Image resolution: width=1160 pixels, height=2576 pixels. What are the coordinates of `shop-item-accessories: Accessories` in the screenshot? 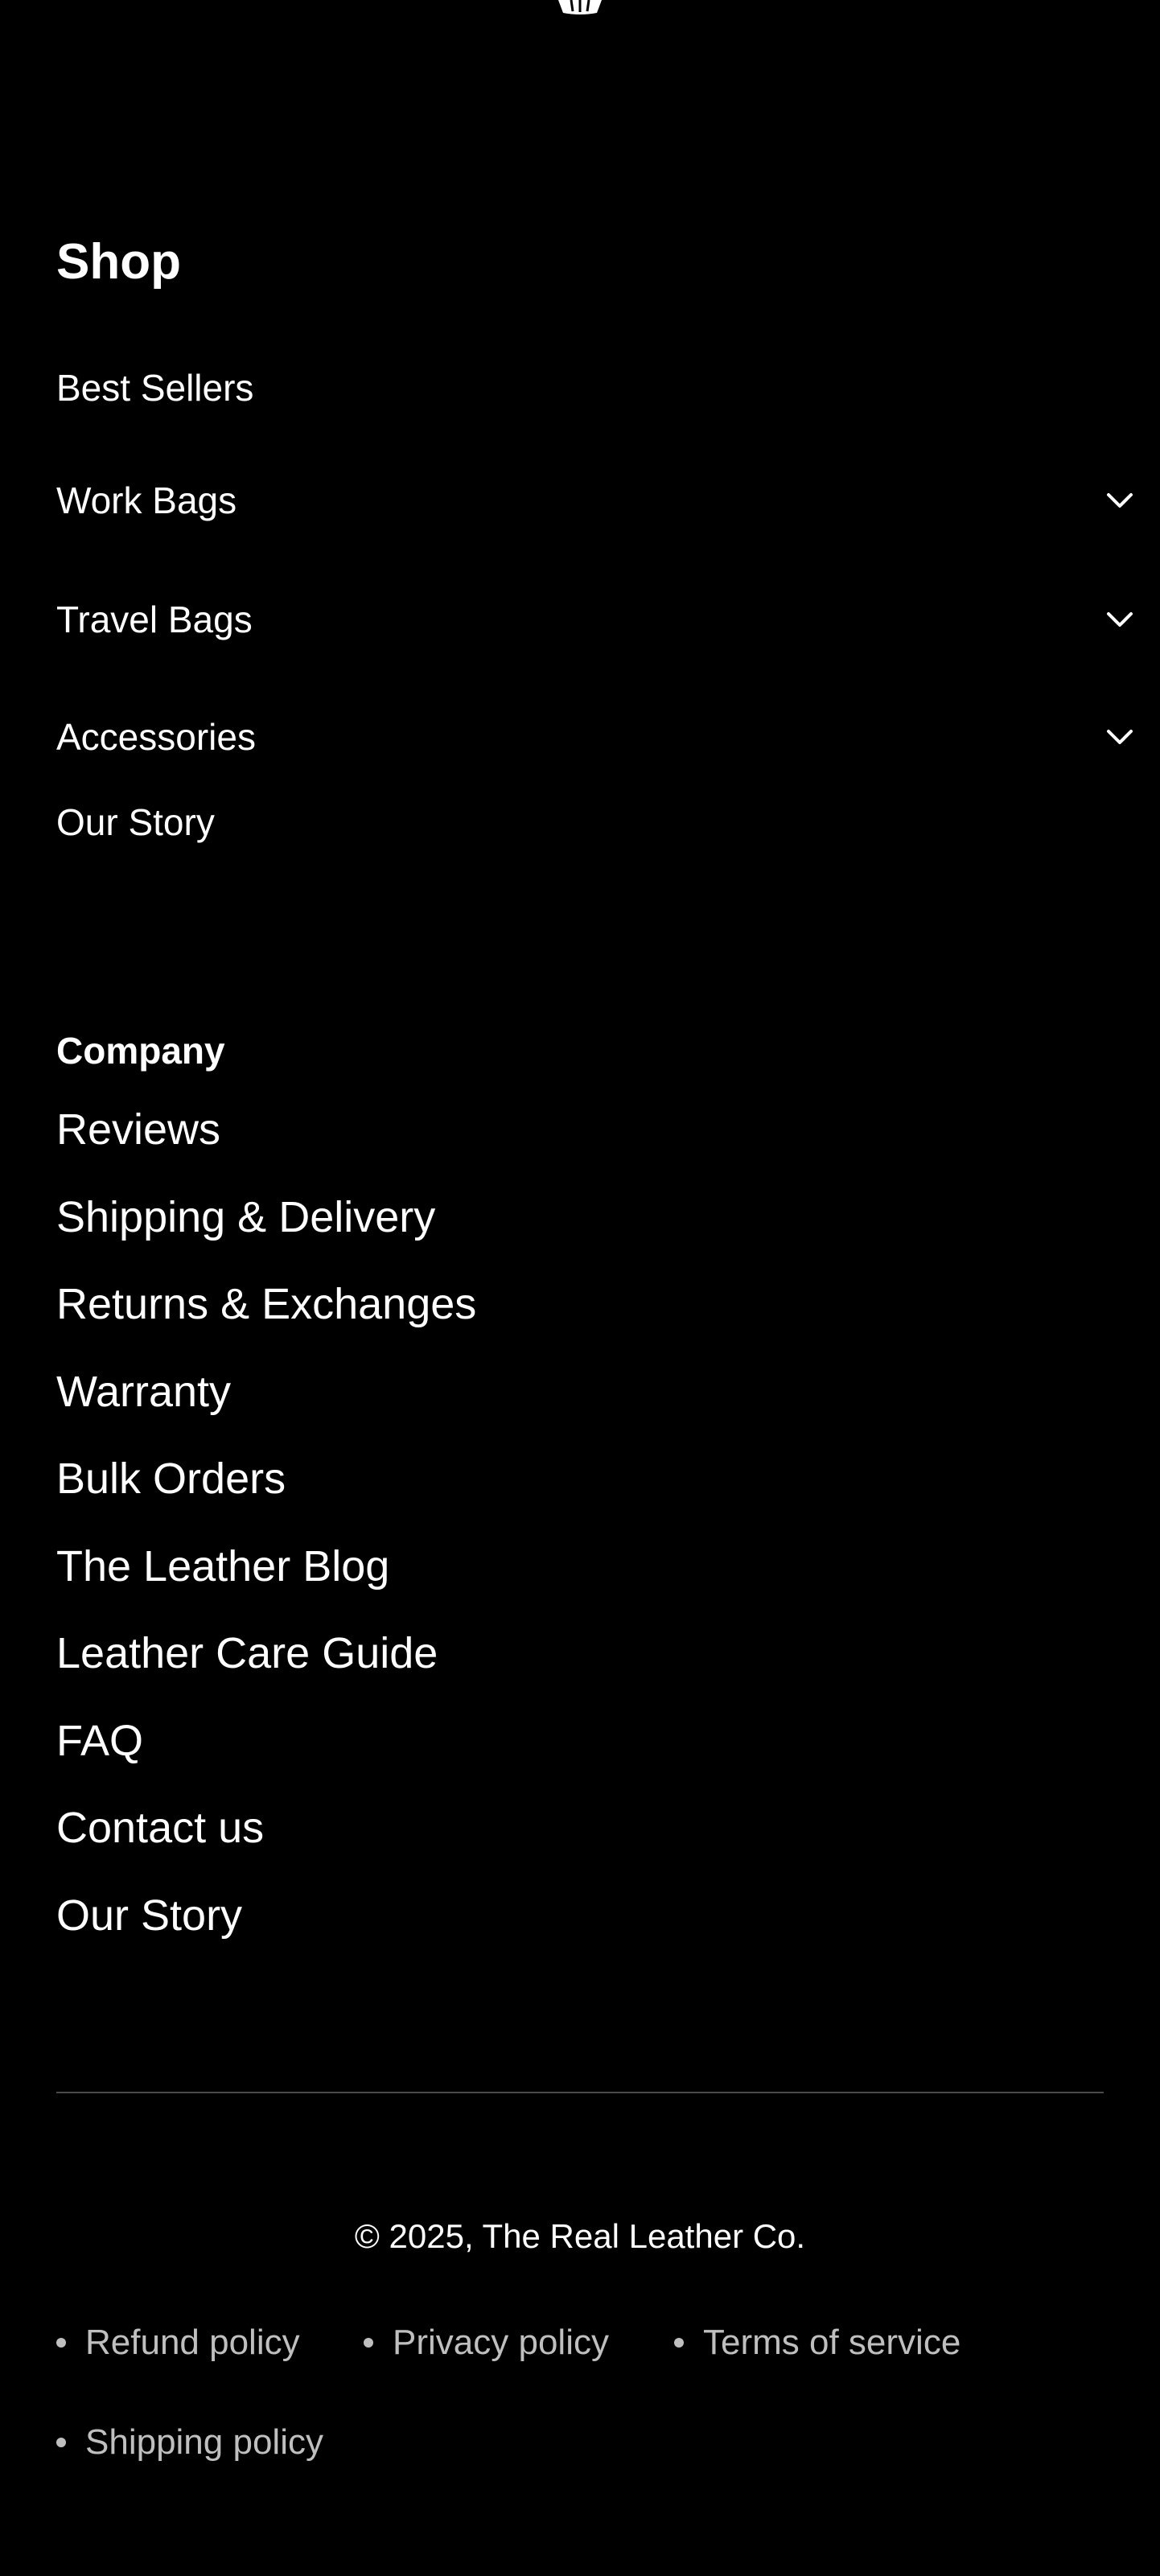 It's located at (596, 737).